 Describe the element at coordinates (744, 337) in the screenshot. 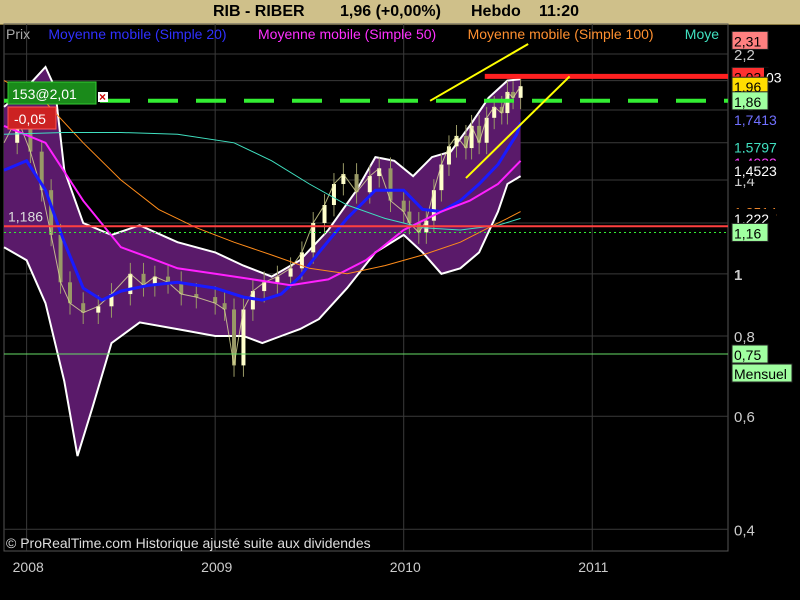

I see `y-tick-label: 0,8` at that location.